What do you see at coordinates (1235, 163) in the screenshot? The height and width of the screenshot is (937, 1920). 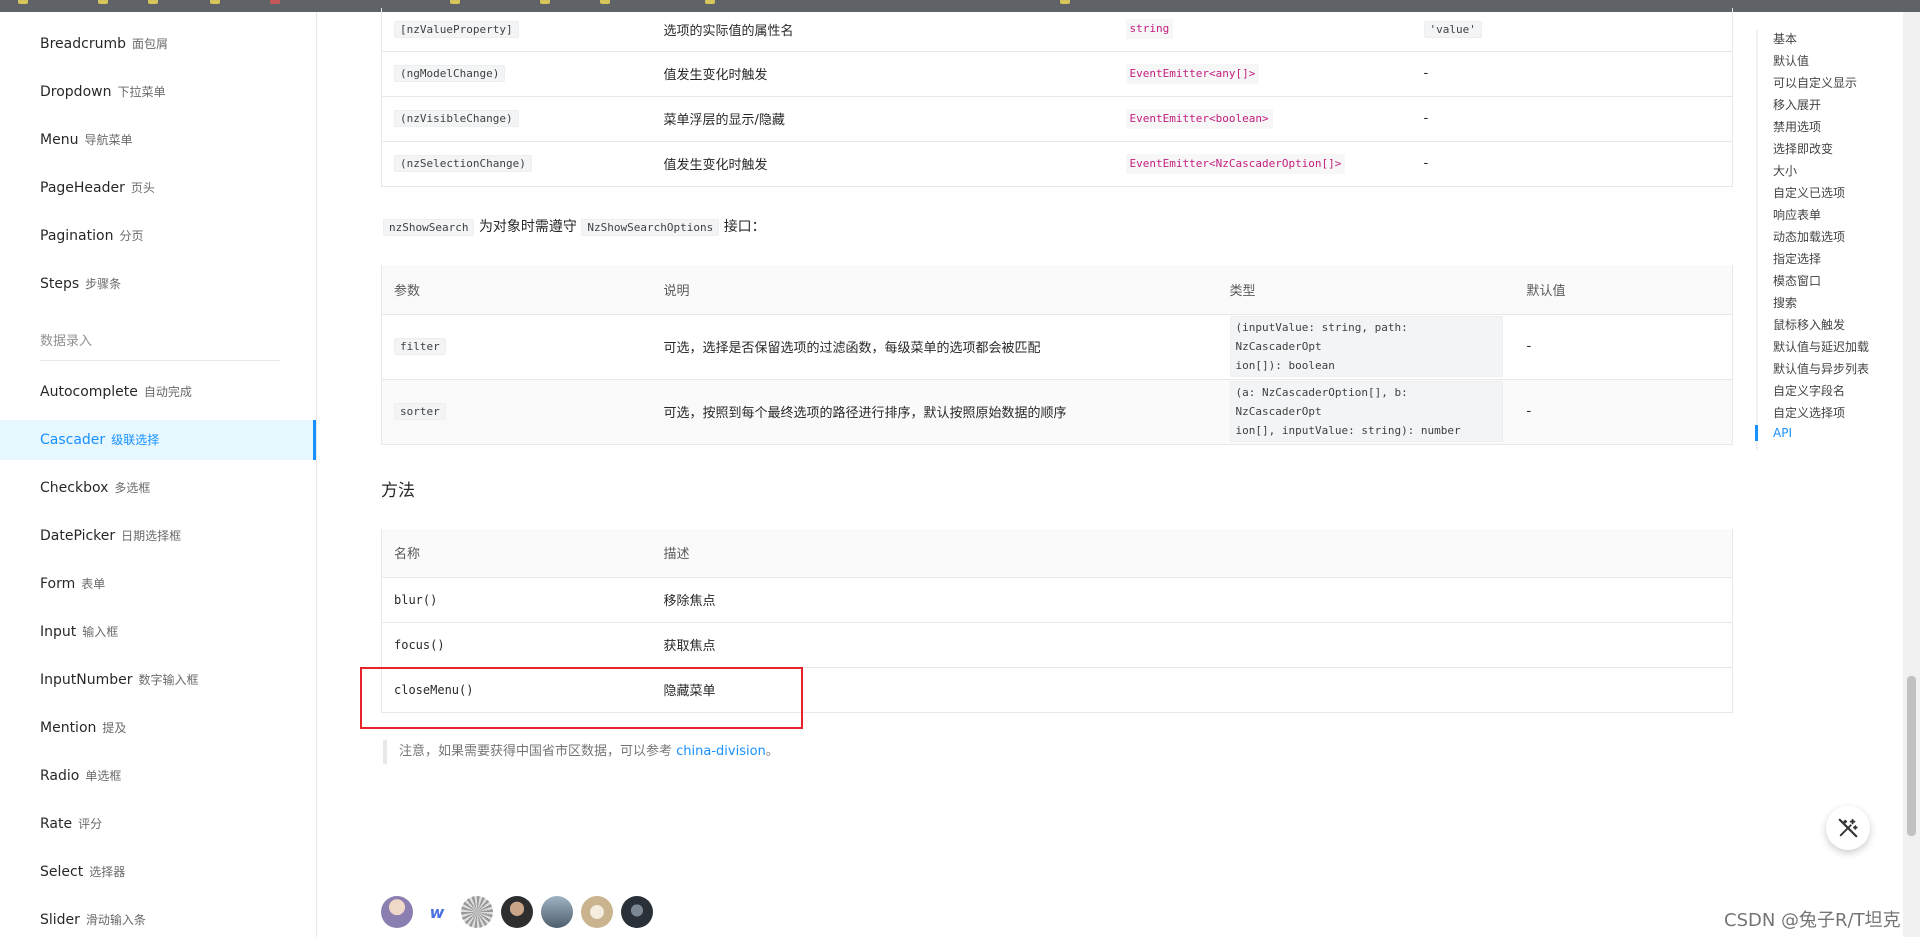 I see `type-code: EventEmitter<NzCascaderOption[]>` at bounding box center [1235, 163].